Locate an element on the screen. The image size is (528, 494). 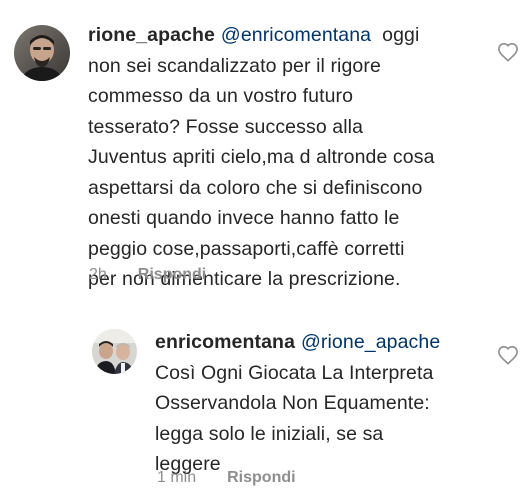
avatar-enricomentana is located at coordinates (114, 351).